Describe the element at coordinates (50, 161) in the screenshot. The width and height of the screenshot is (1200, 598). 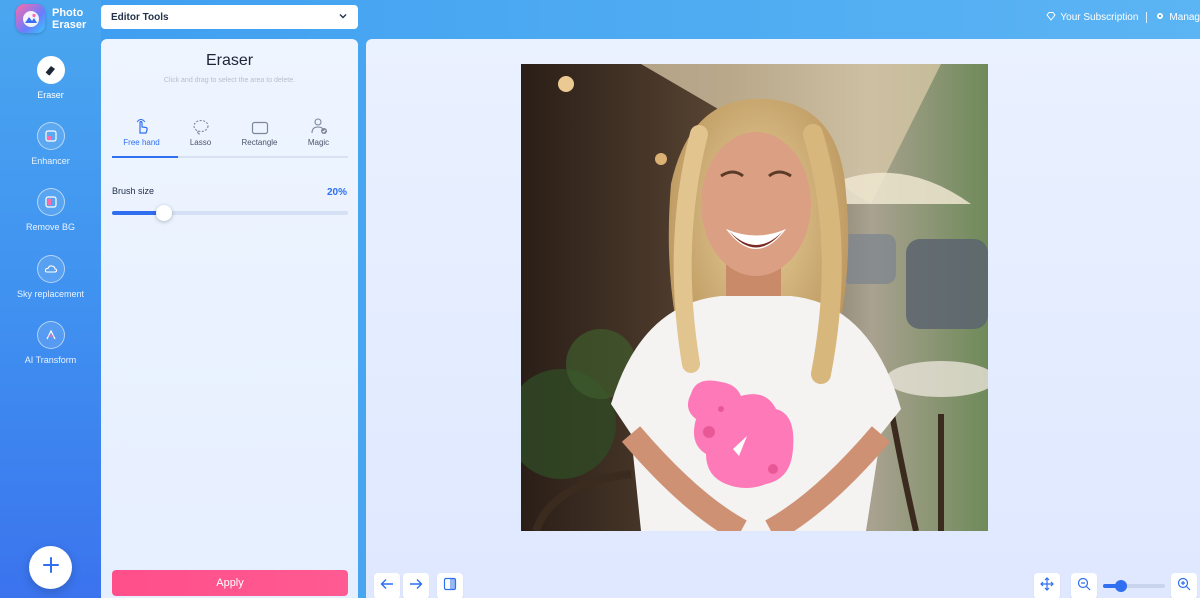
I see `sidebar-item-label: Enhancer` at that location.